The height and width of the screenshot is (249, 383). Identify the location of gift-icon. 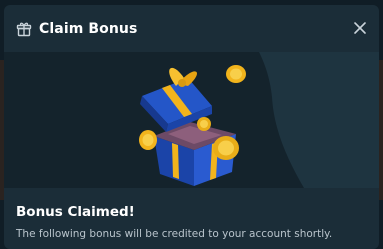
(24, 29).